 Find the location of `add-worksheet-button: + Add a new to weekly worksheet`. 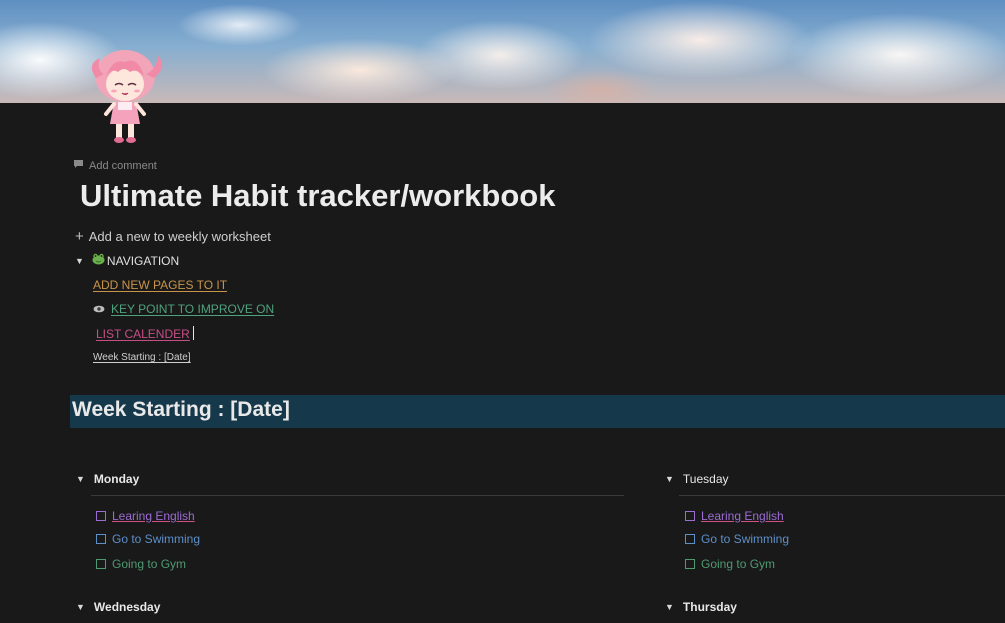

add-worksheet-button: + Add a new to weekly worksheet is located at coordinates (173, 236).